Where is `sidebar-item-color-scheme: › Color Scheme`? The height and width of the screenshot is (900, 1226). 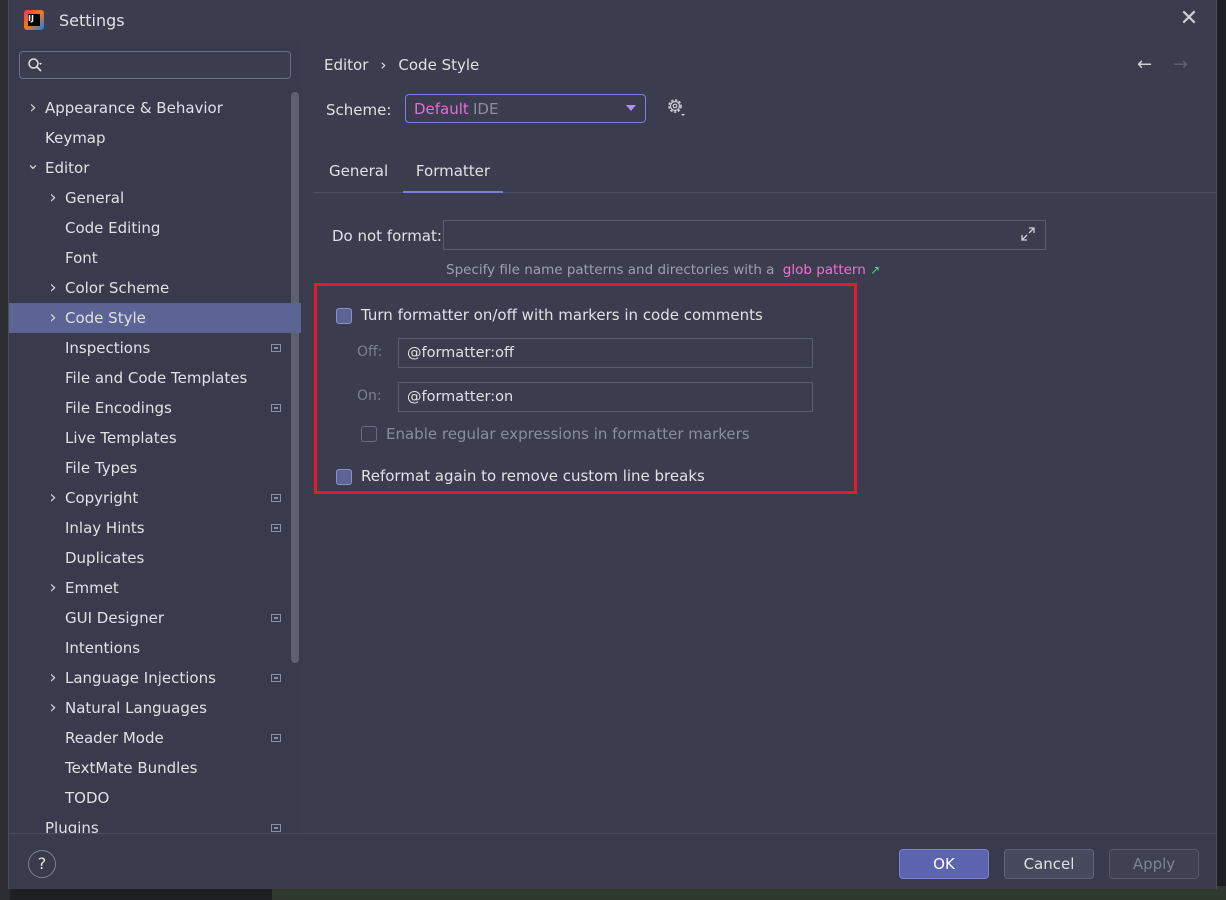 sidebar-item-color-scheme: › Color Scheme is located at coordinates (155, 288).